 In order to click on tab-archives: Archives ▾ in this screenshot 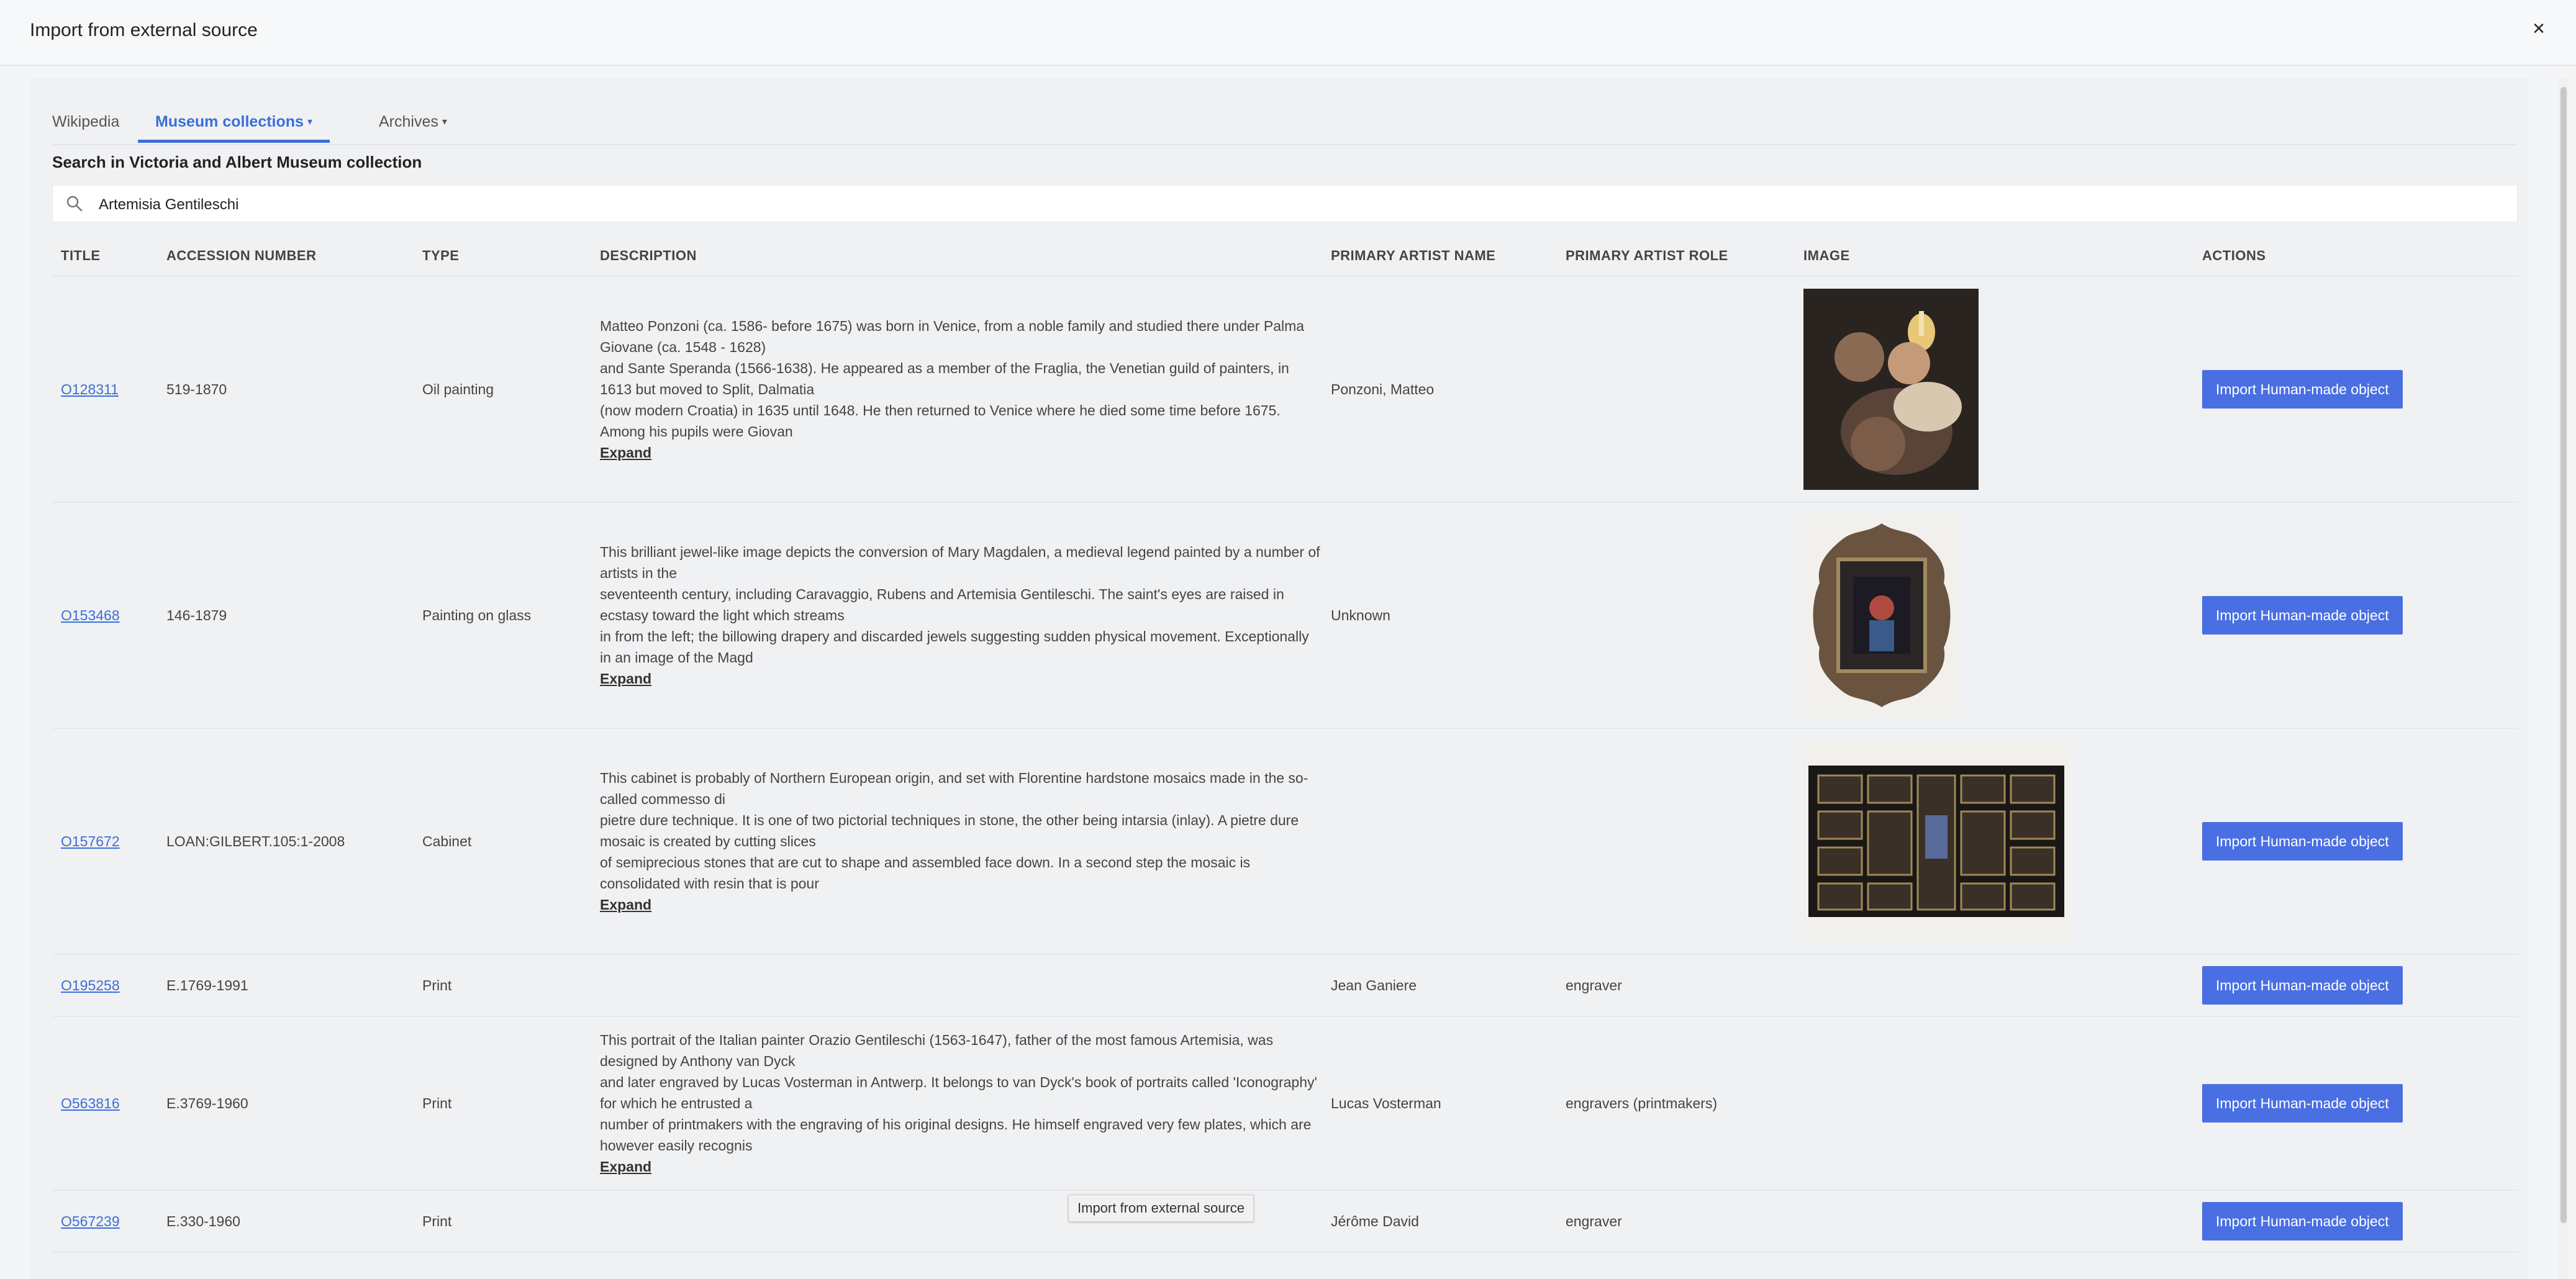, I will do `click(413, 117)`.